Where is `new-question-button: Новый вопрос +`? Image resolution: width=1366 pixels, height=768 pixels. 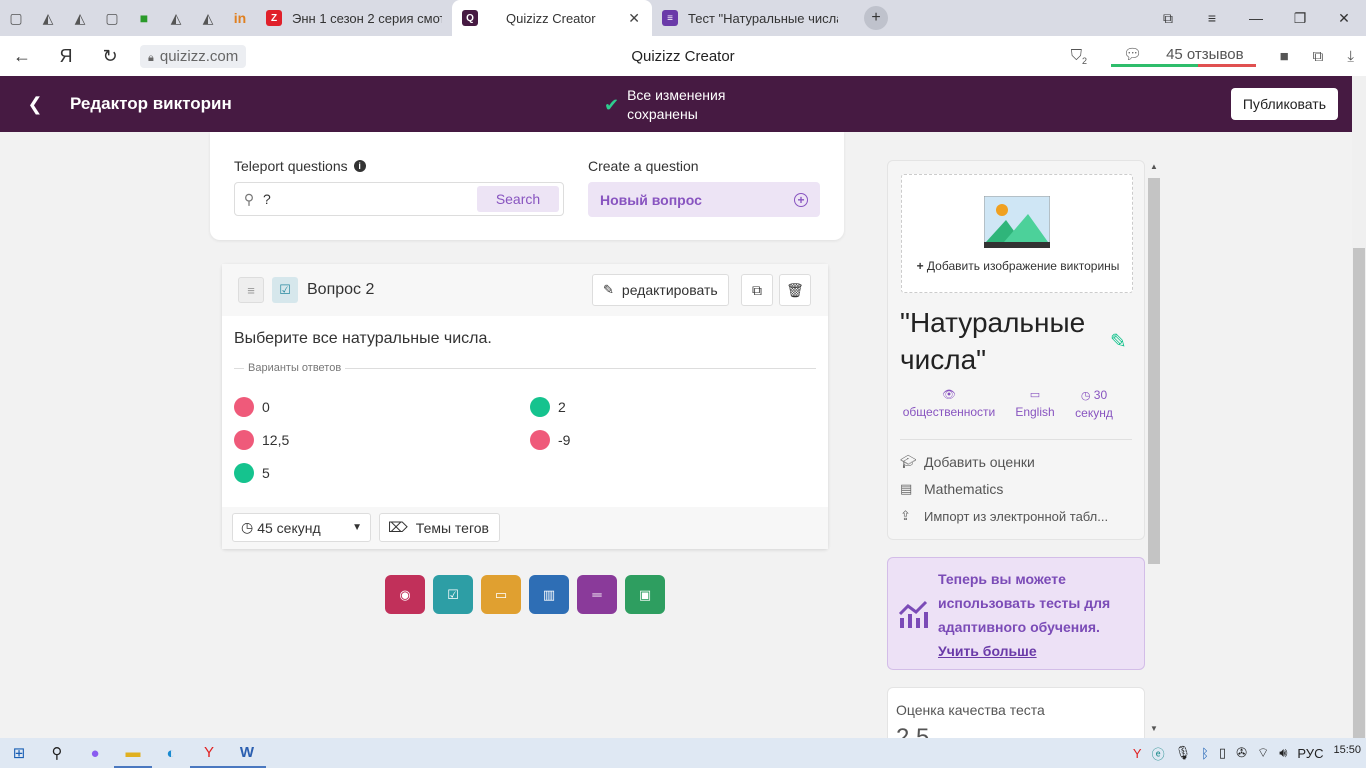 new-question-button: Новый вопрос + is located at coordinates (704, 199).